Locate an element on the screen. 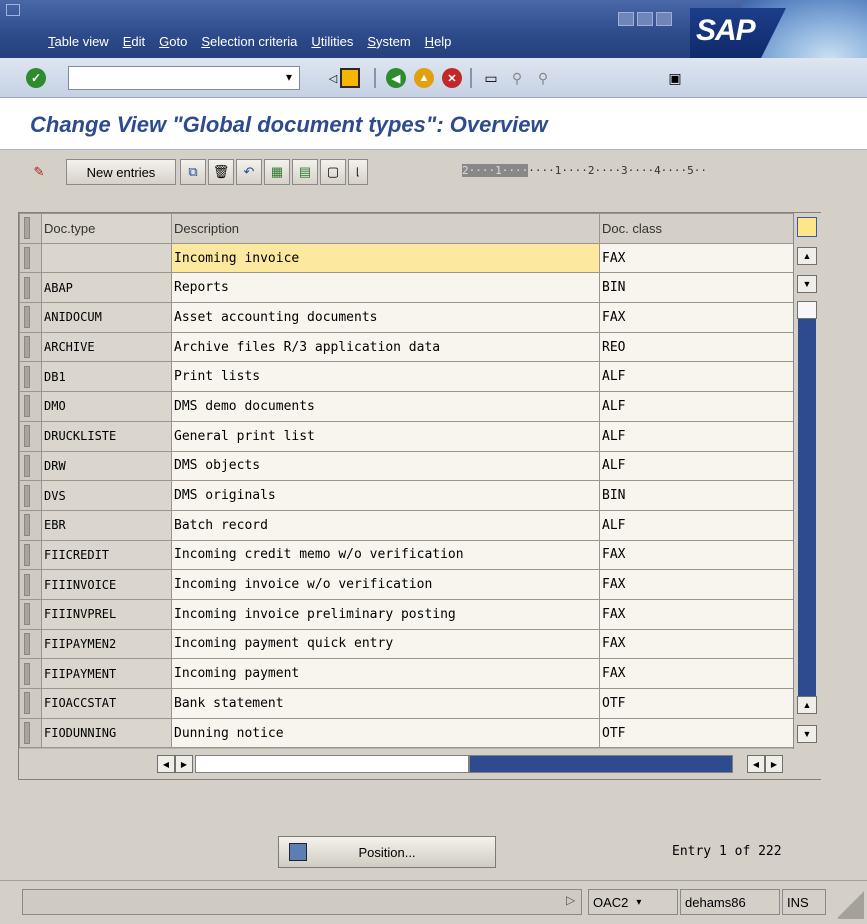  col-doc-class: Doc. class is located at coordinates (705, 228).